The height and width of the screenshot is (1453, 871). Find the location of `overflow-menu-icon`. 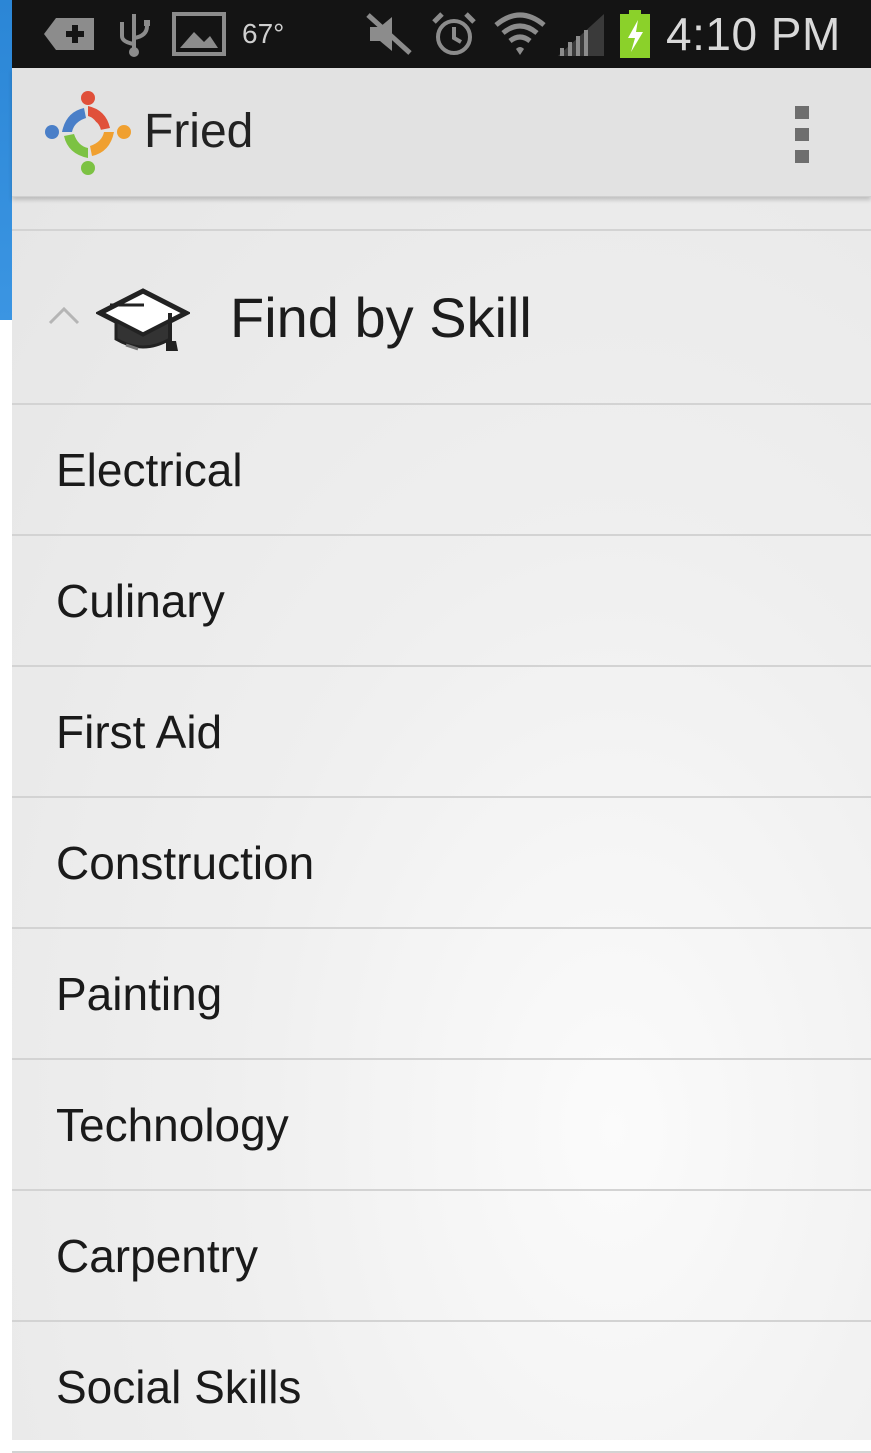

overflow-menu-icon is located at coordinates (802, 134).